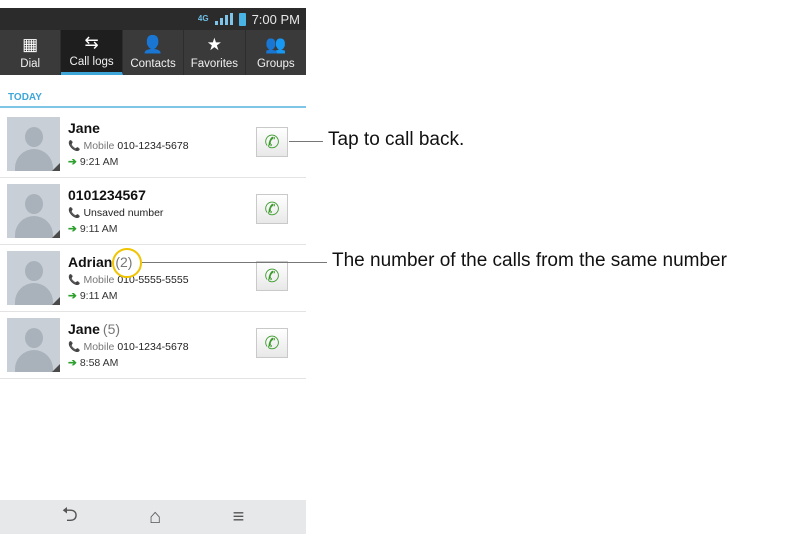 This screenshot has width=805, height=534. Describe the element at coordinates (214, 44) in the screenshot. I see `star-icon: ★` at that location.